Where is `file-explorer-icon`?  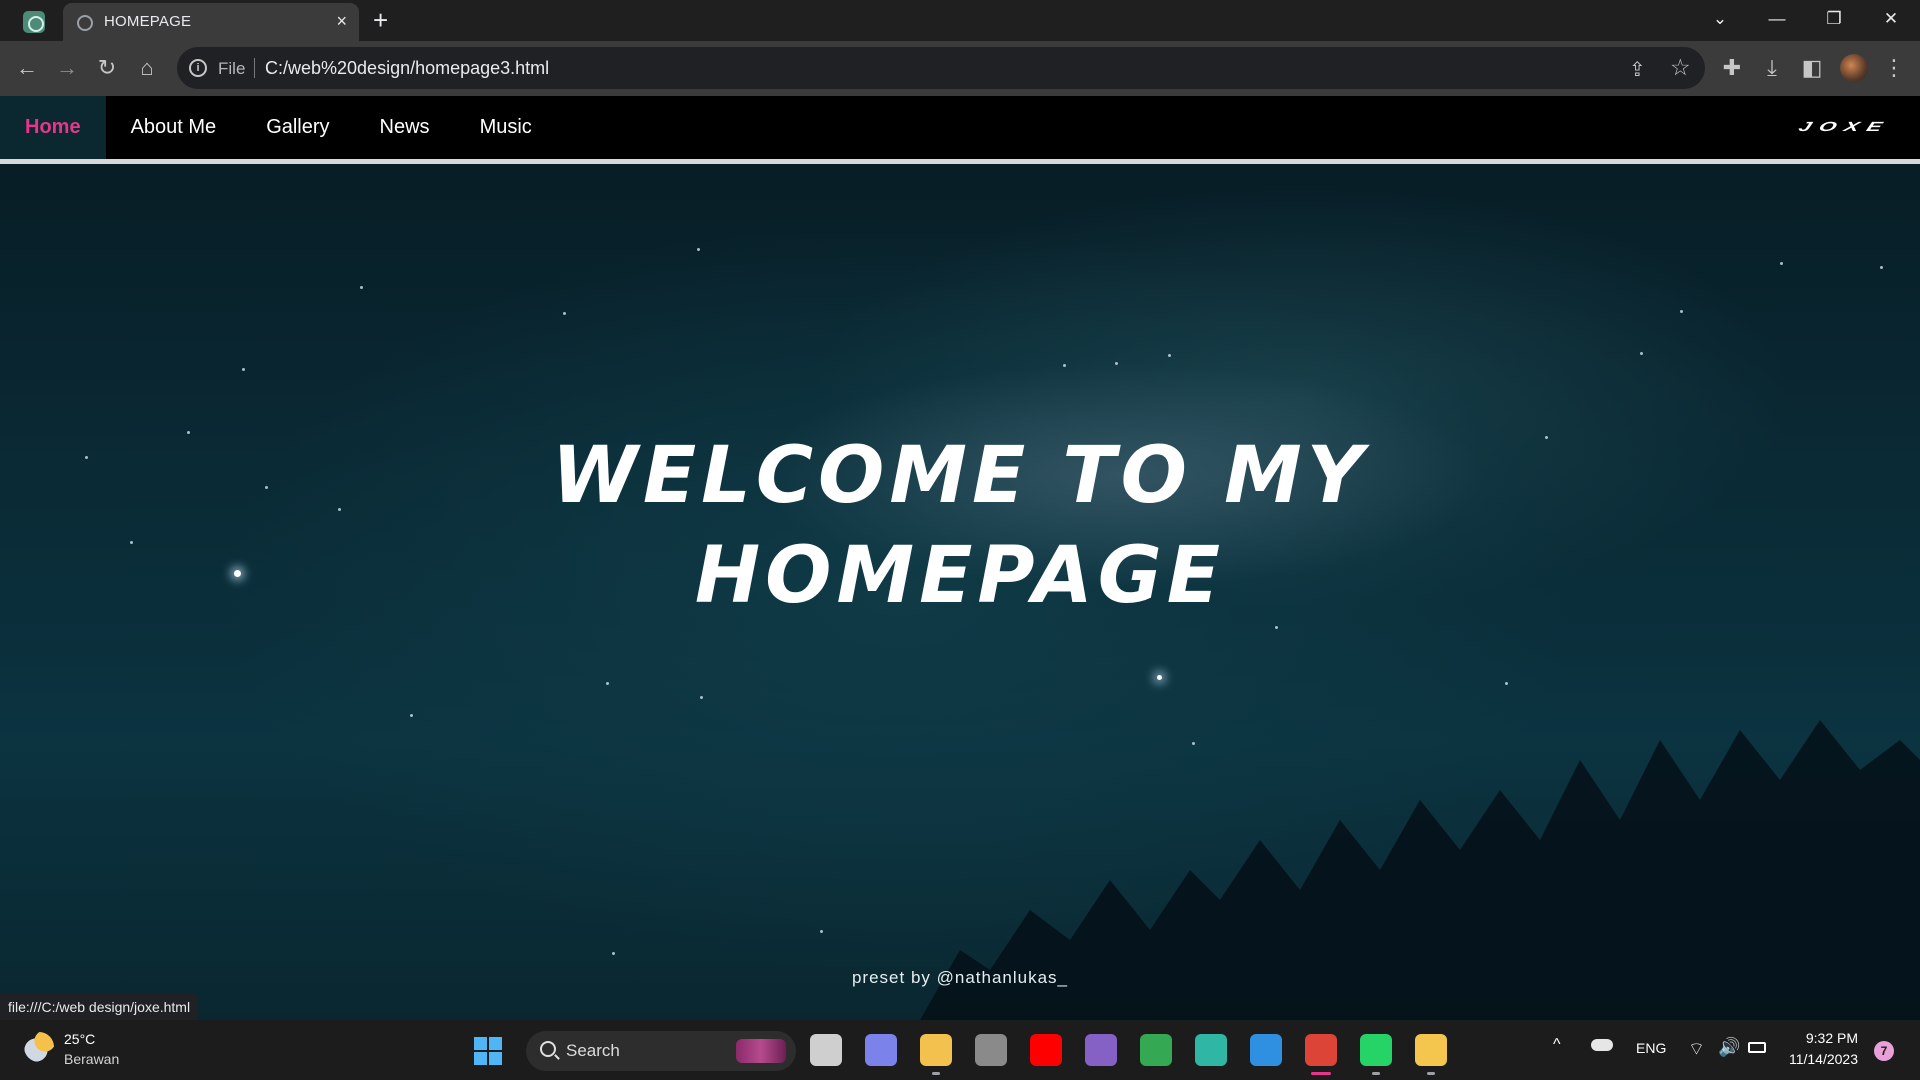 file-explorer-icon is located at coordinates (936, 1054).